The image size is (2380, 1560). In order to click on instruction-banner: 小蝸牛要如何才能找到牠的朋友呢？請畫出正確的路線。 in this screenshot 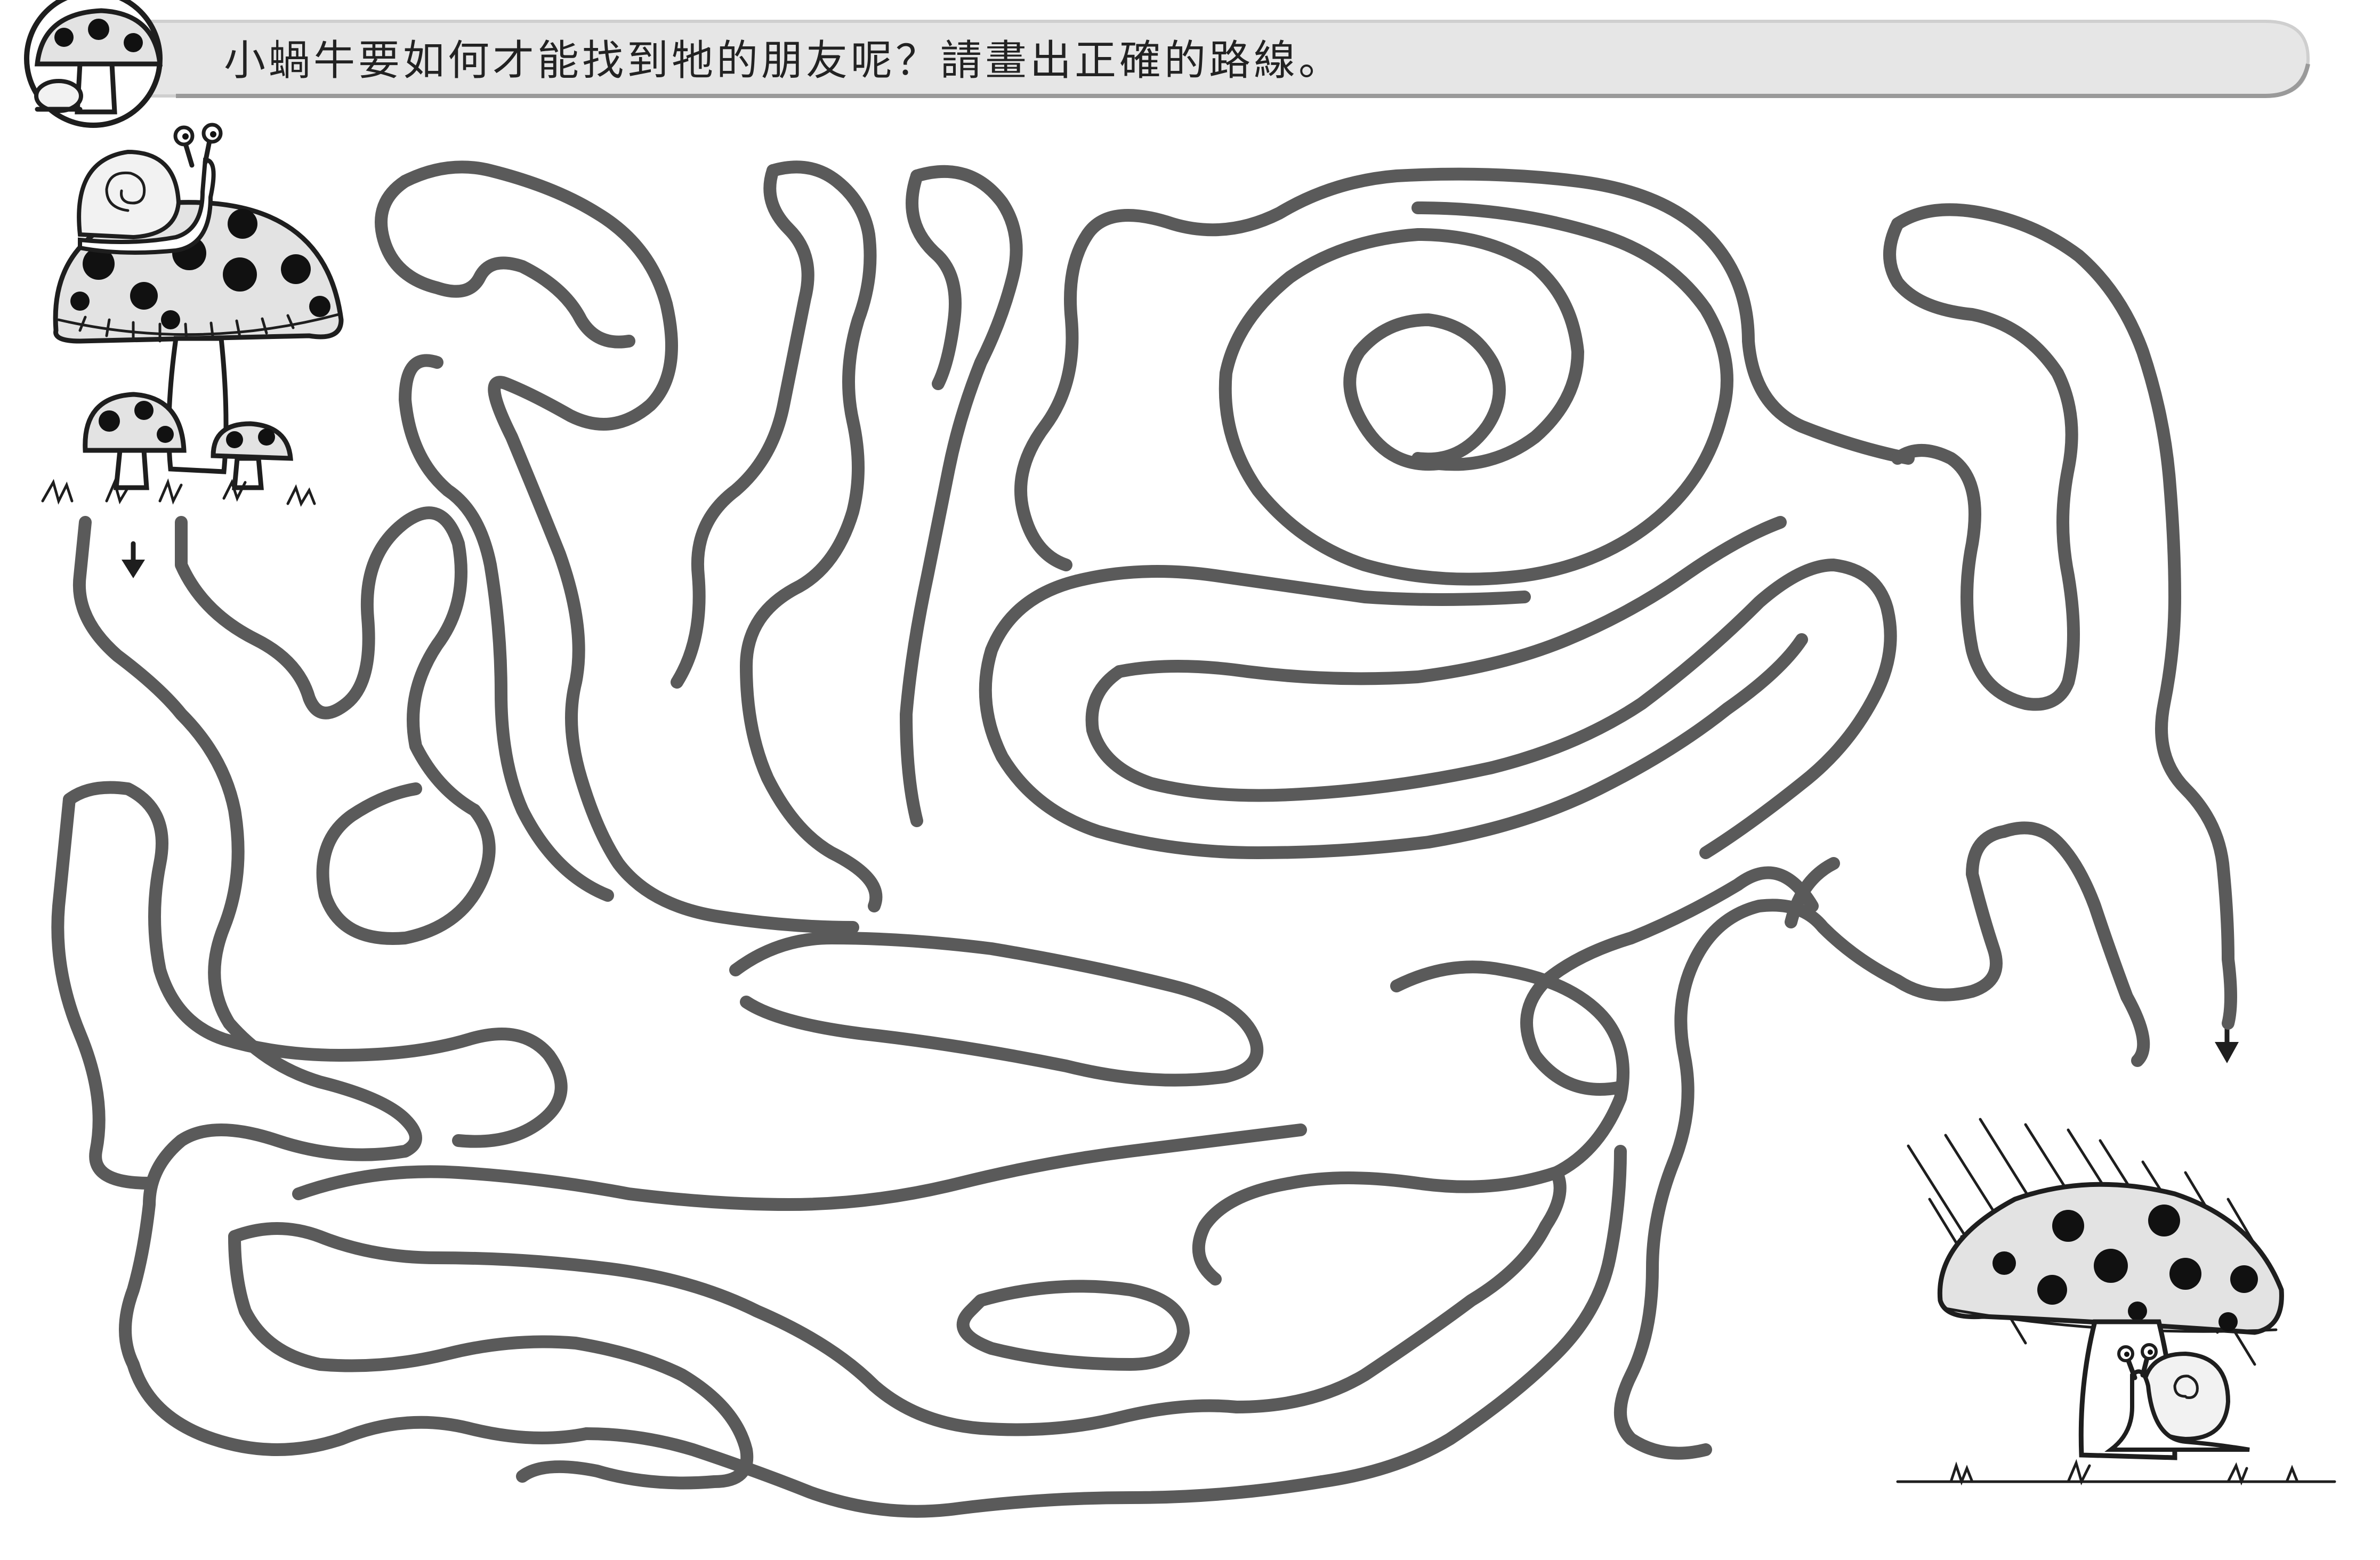, I will do `click(1221, 59)`.